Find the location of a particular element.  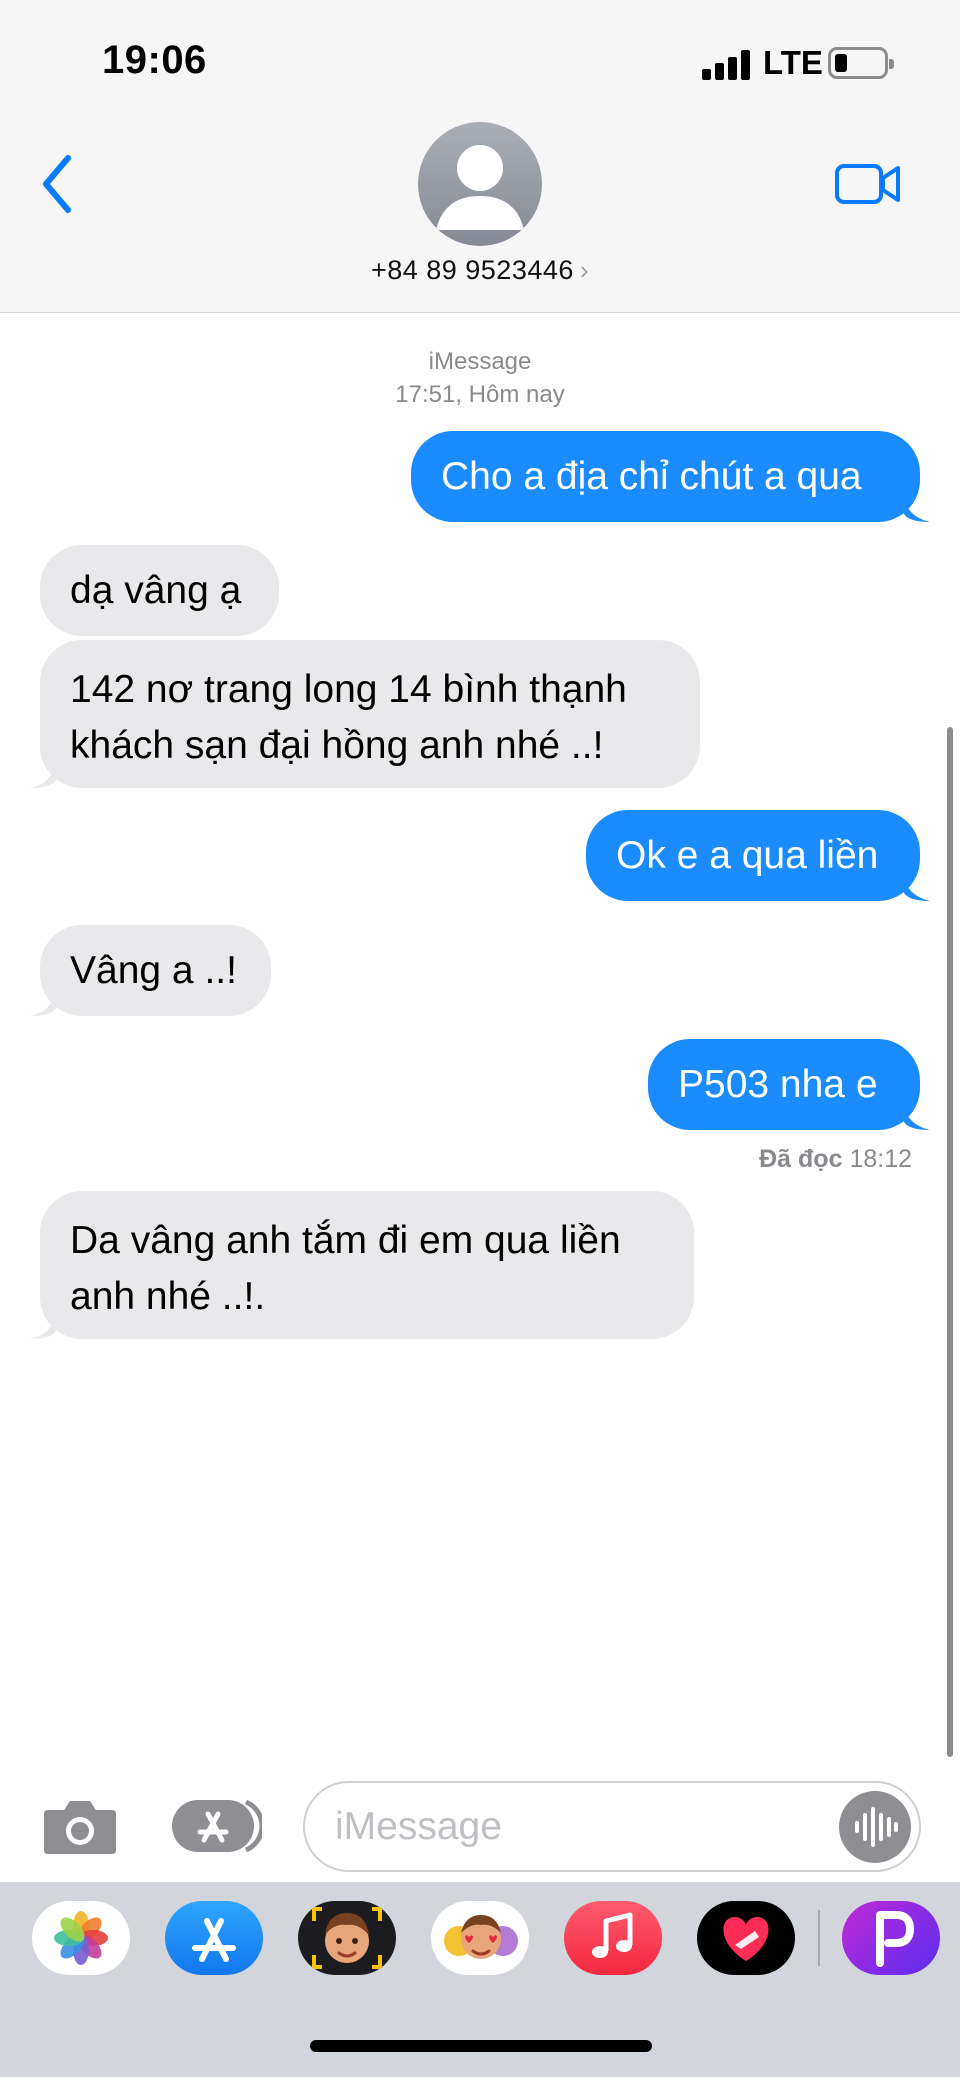

conversation-timestamp: 17:51, Hôm nay is located at coordinates (480, 394).